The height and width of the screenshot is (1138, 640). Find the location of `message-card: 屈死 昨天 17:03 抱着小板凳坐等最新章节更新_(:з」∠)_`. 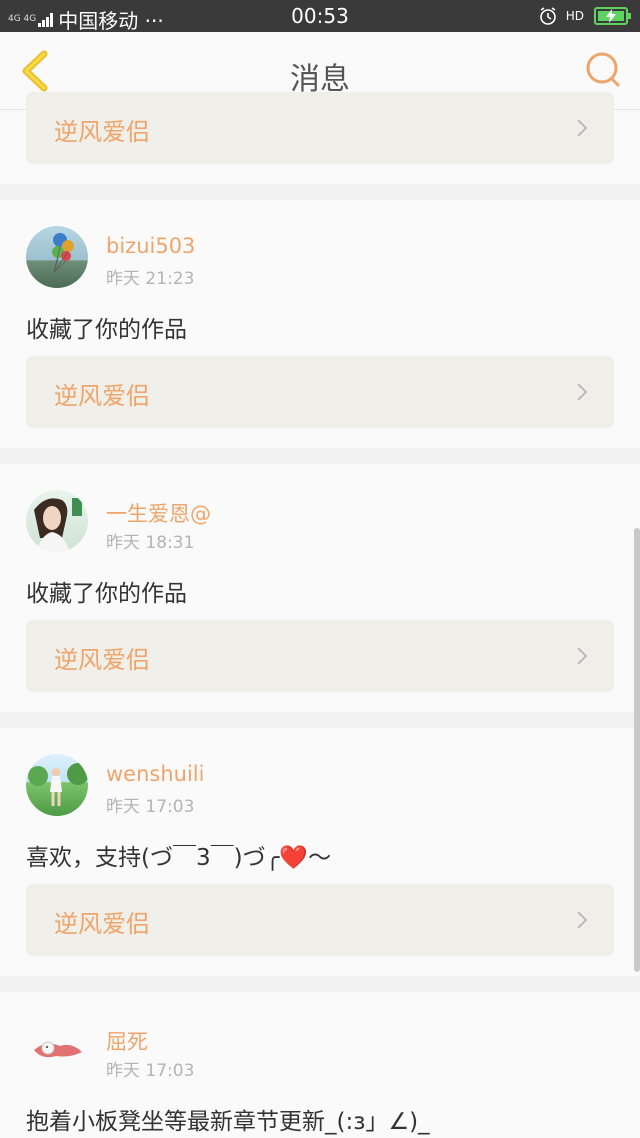

message-card: 屈死 昨天 17:03 抱着小板凳坐等最新章节更新_(:з」∠)_ is located at coordinates (320, 1065).